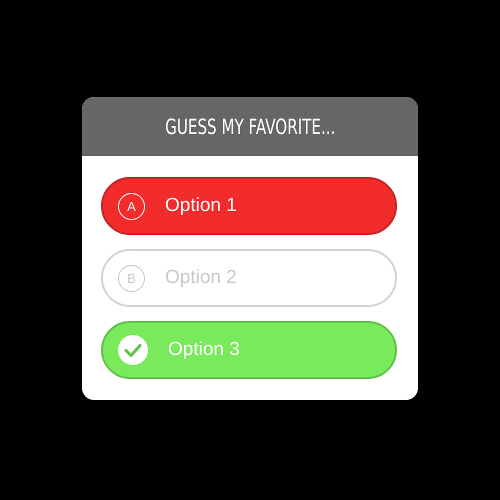 Image resolution: width=500 pixels, height=500 pixels. What do you see at coordinates (131, 206) in the screenshot?
I see `option-letter: A` at bounding box center [131, 206].